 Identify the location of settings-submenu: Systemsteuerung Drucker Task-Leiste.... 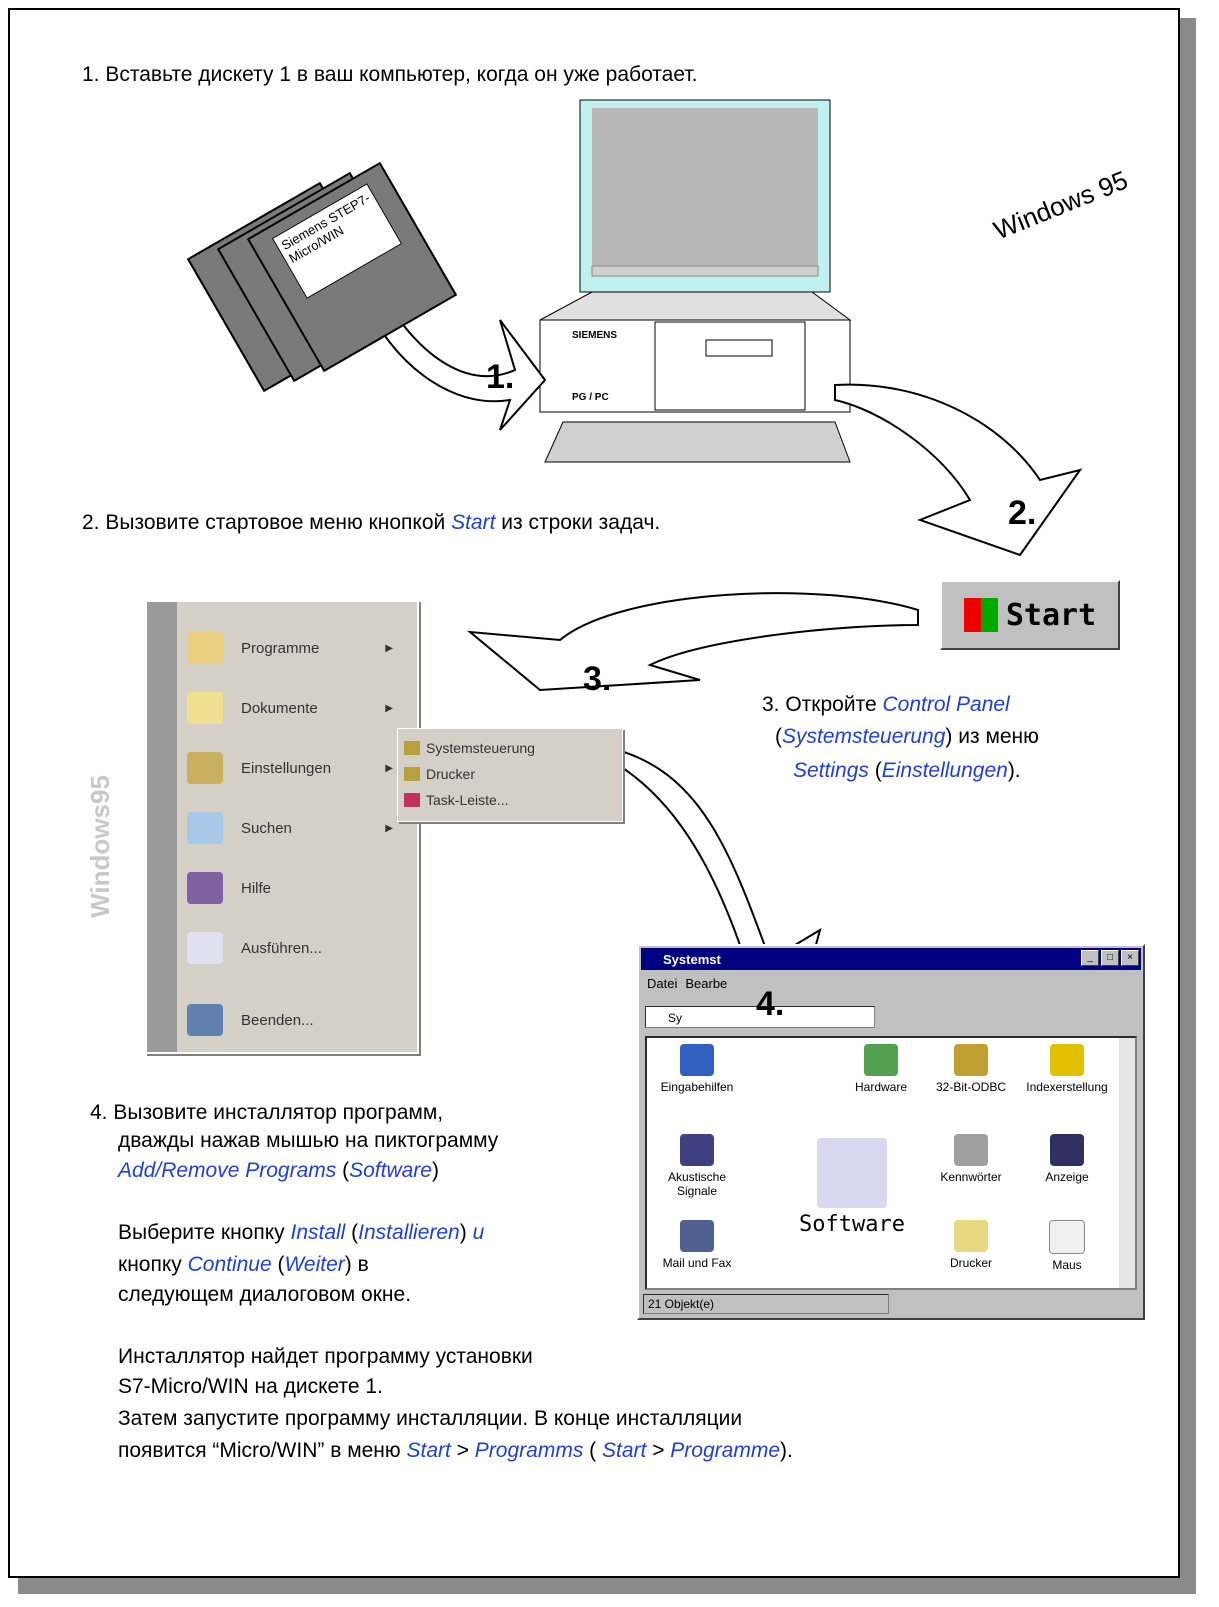
(510, 775).